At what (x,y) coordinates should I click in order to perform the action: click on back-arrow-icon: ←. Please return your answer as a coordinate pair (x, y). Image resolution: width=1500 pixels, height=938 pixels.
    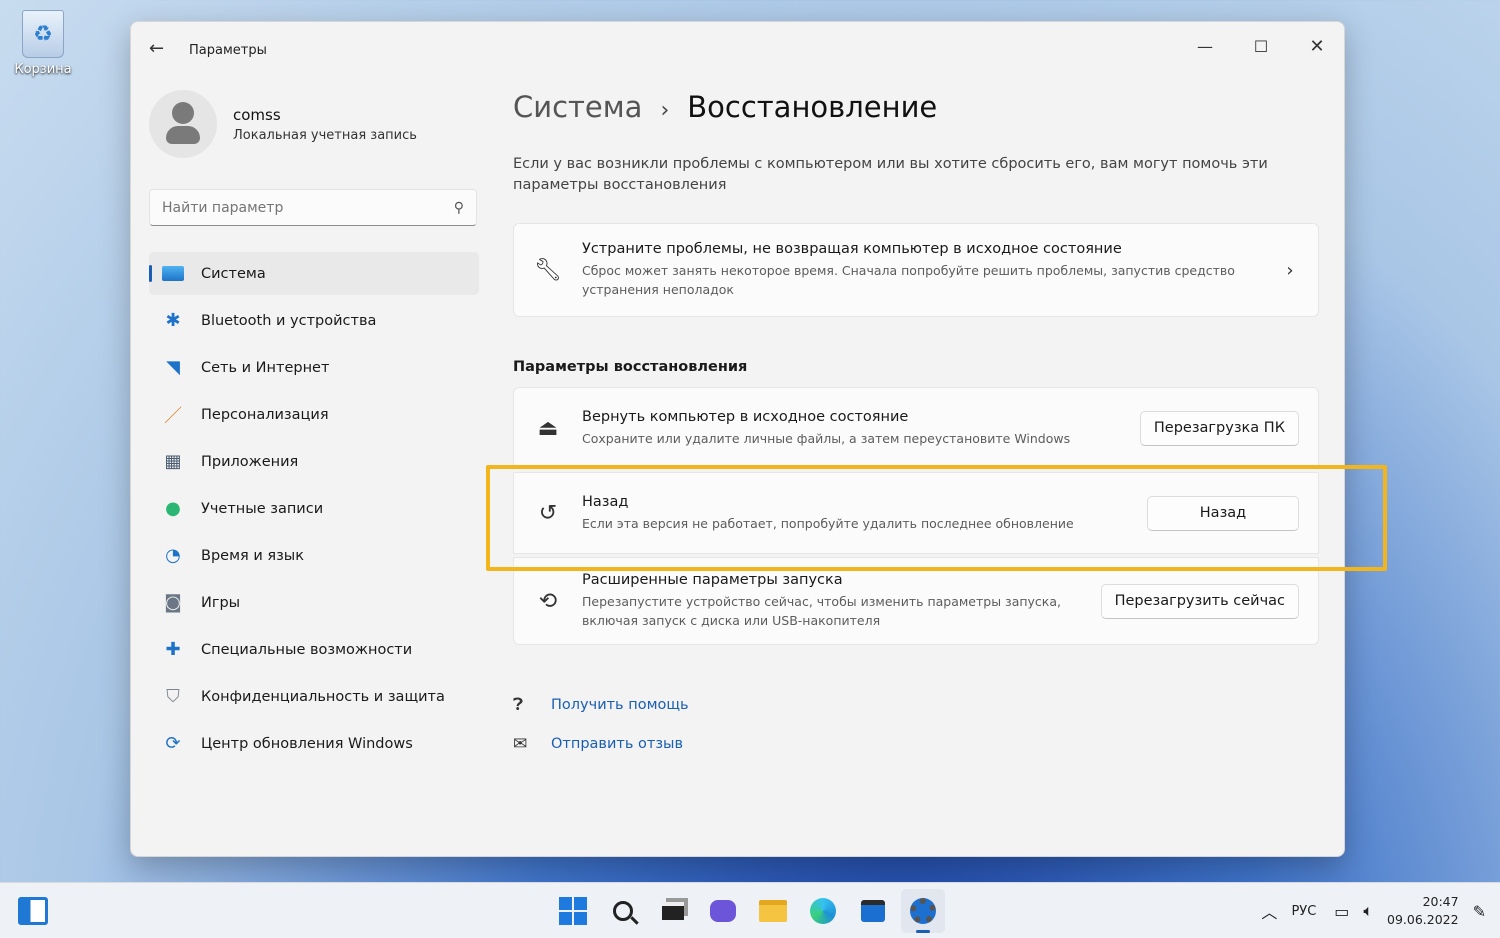
    Looking at the image, I should click on (156, 48).